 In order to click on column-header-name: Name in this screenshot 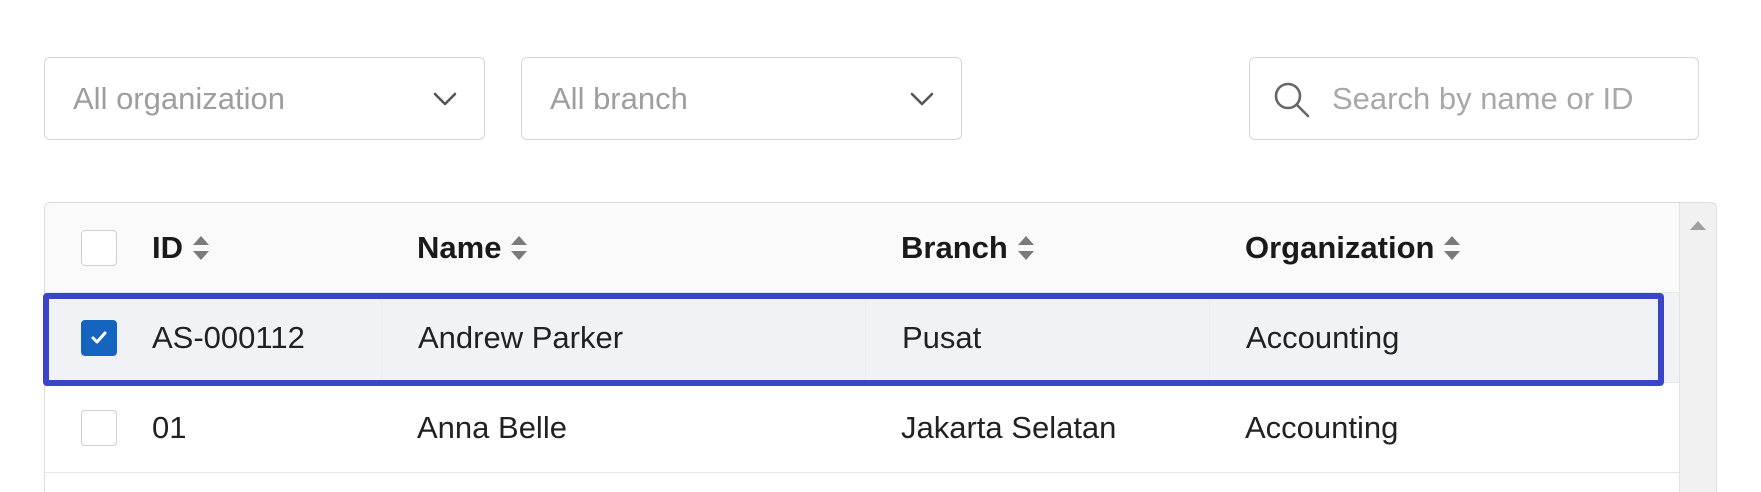, I will do `click(626, 248)`.